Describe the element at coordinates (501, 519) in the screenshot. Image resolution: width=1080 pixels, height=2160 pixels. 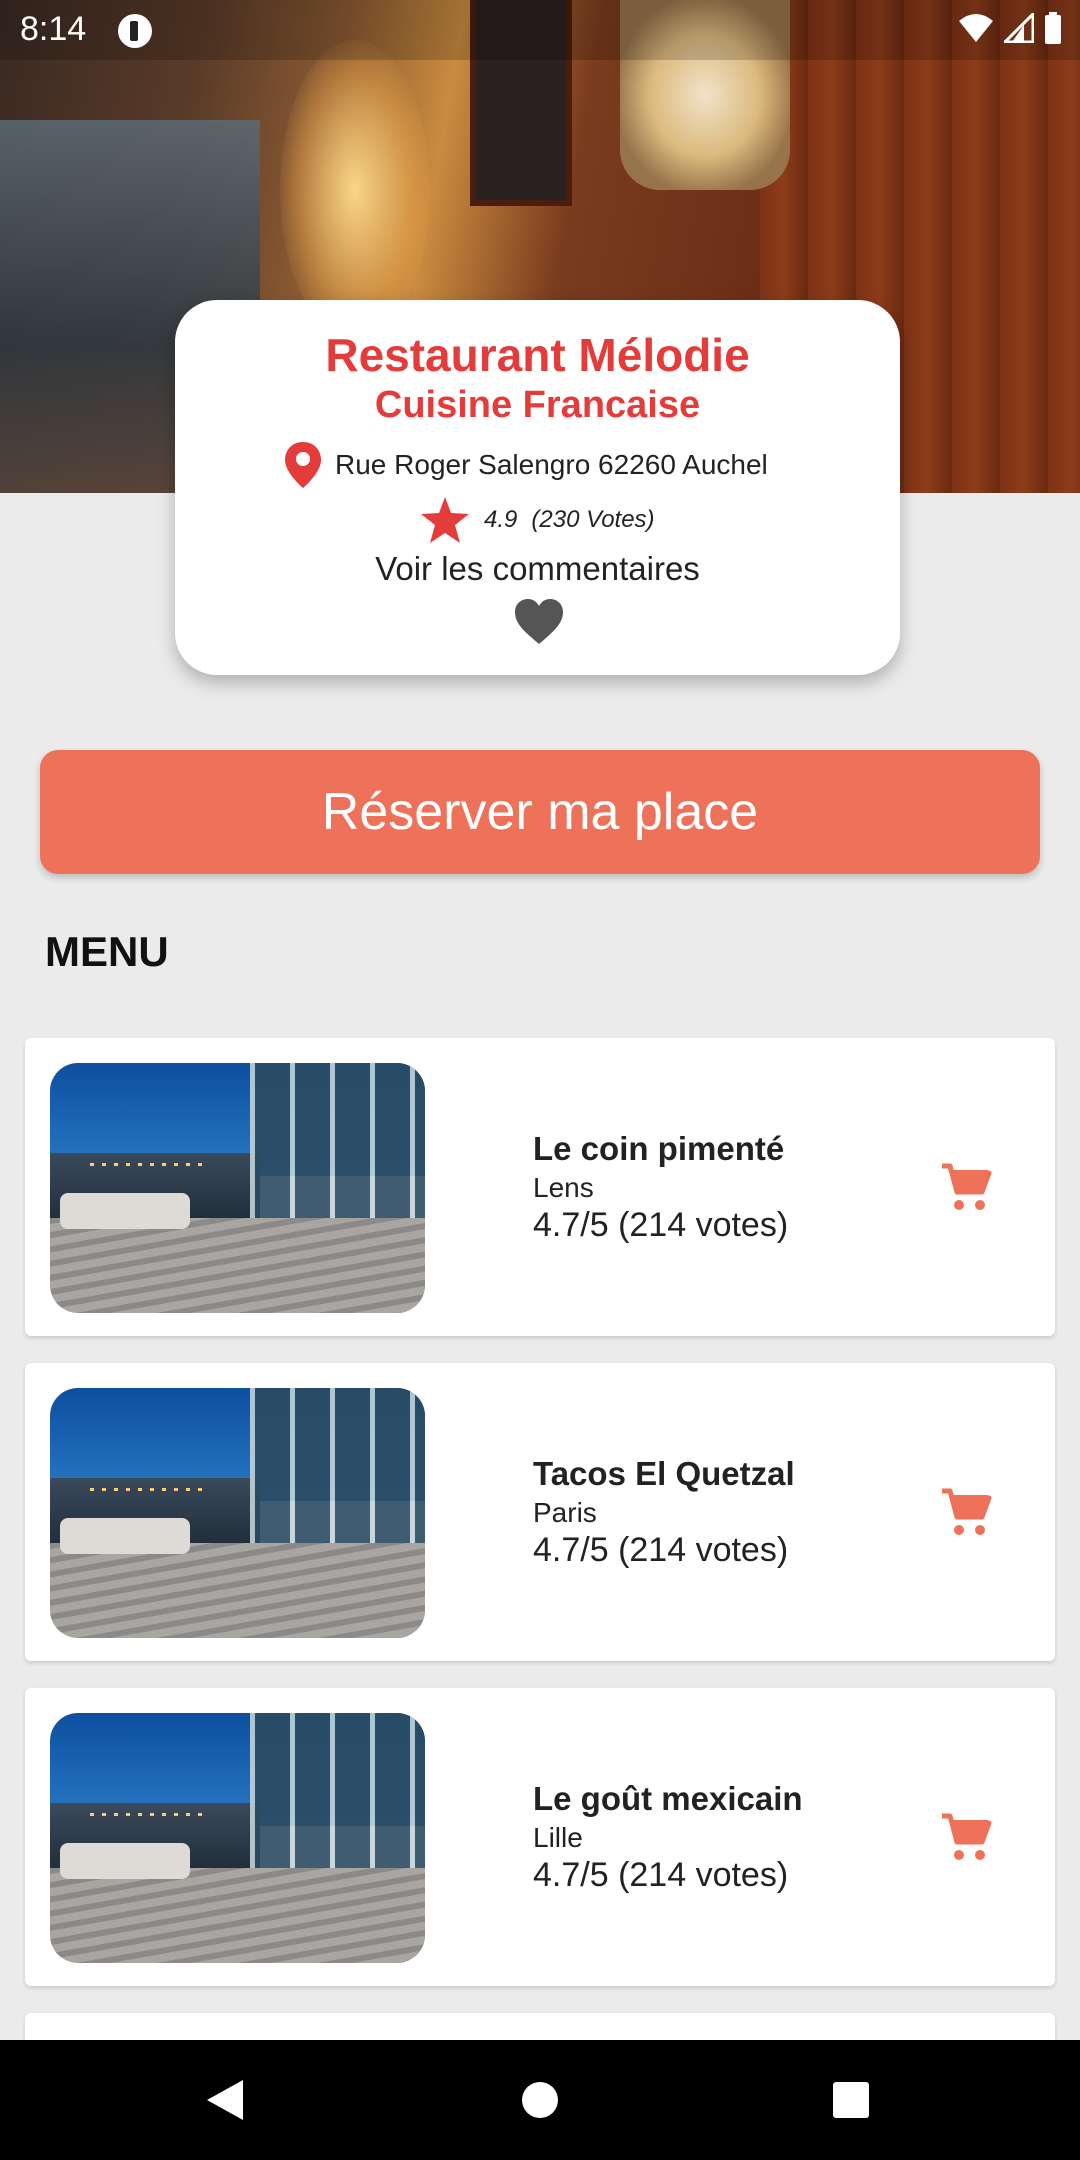
I see `rating-value: 4.9` at that location.